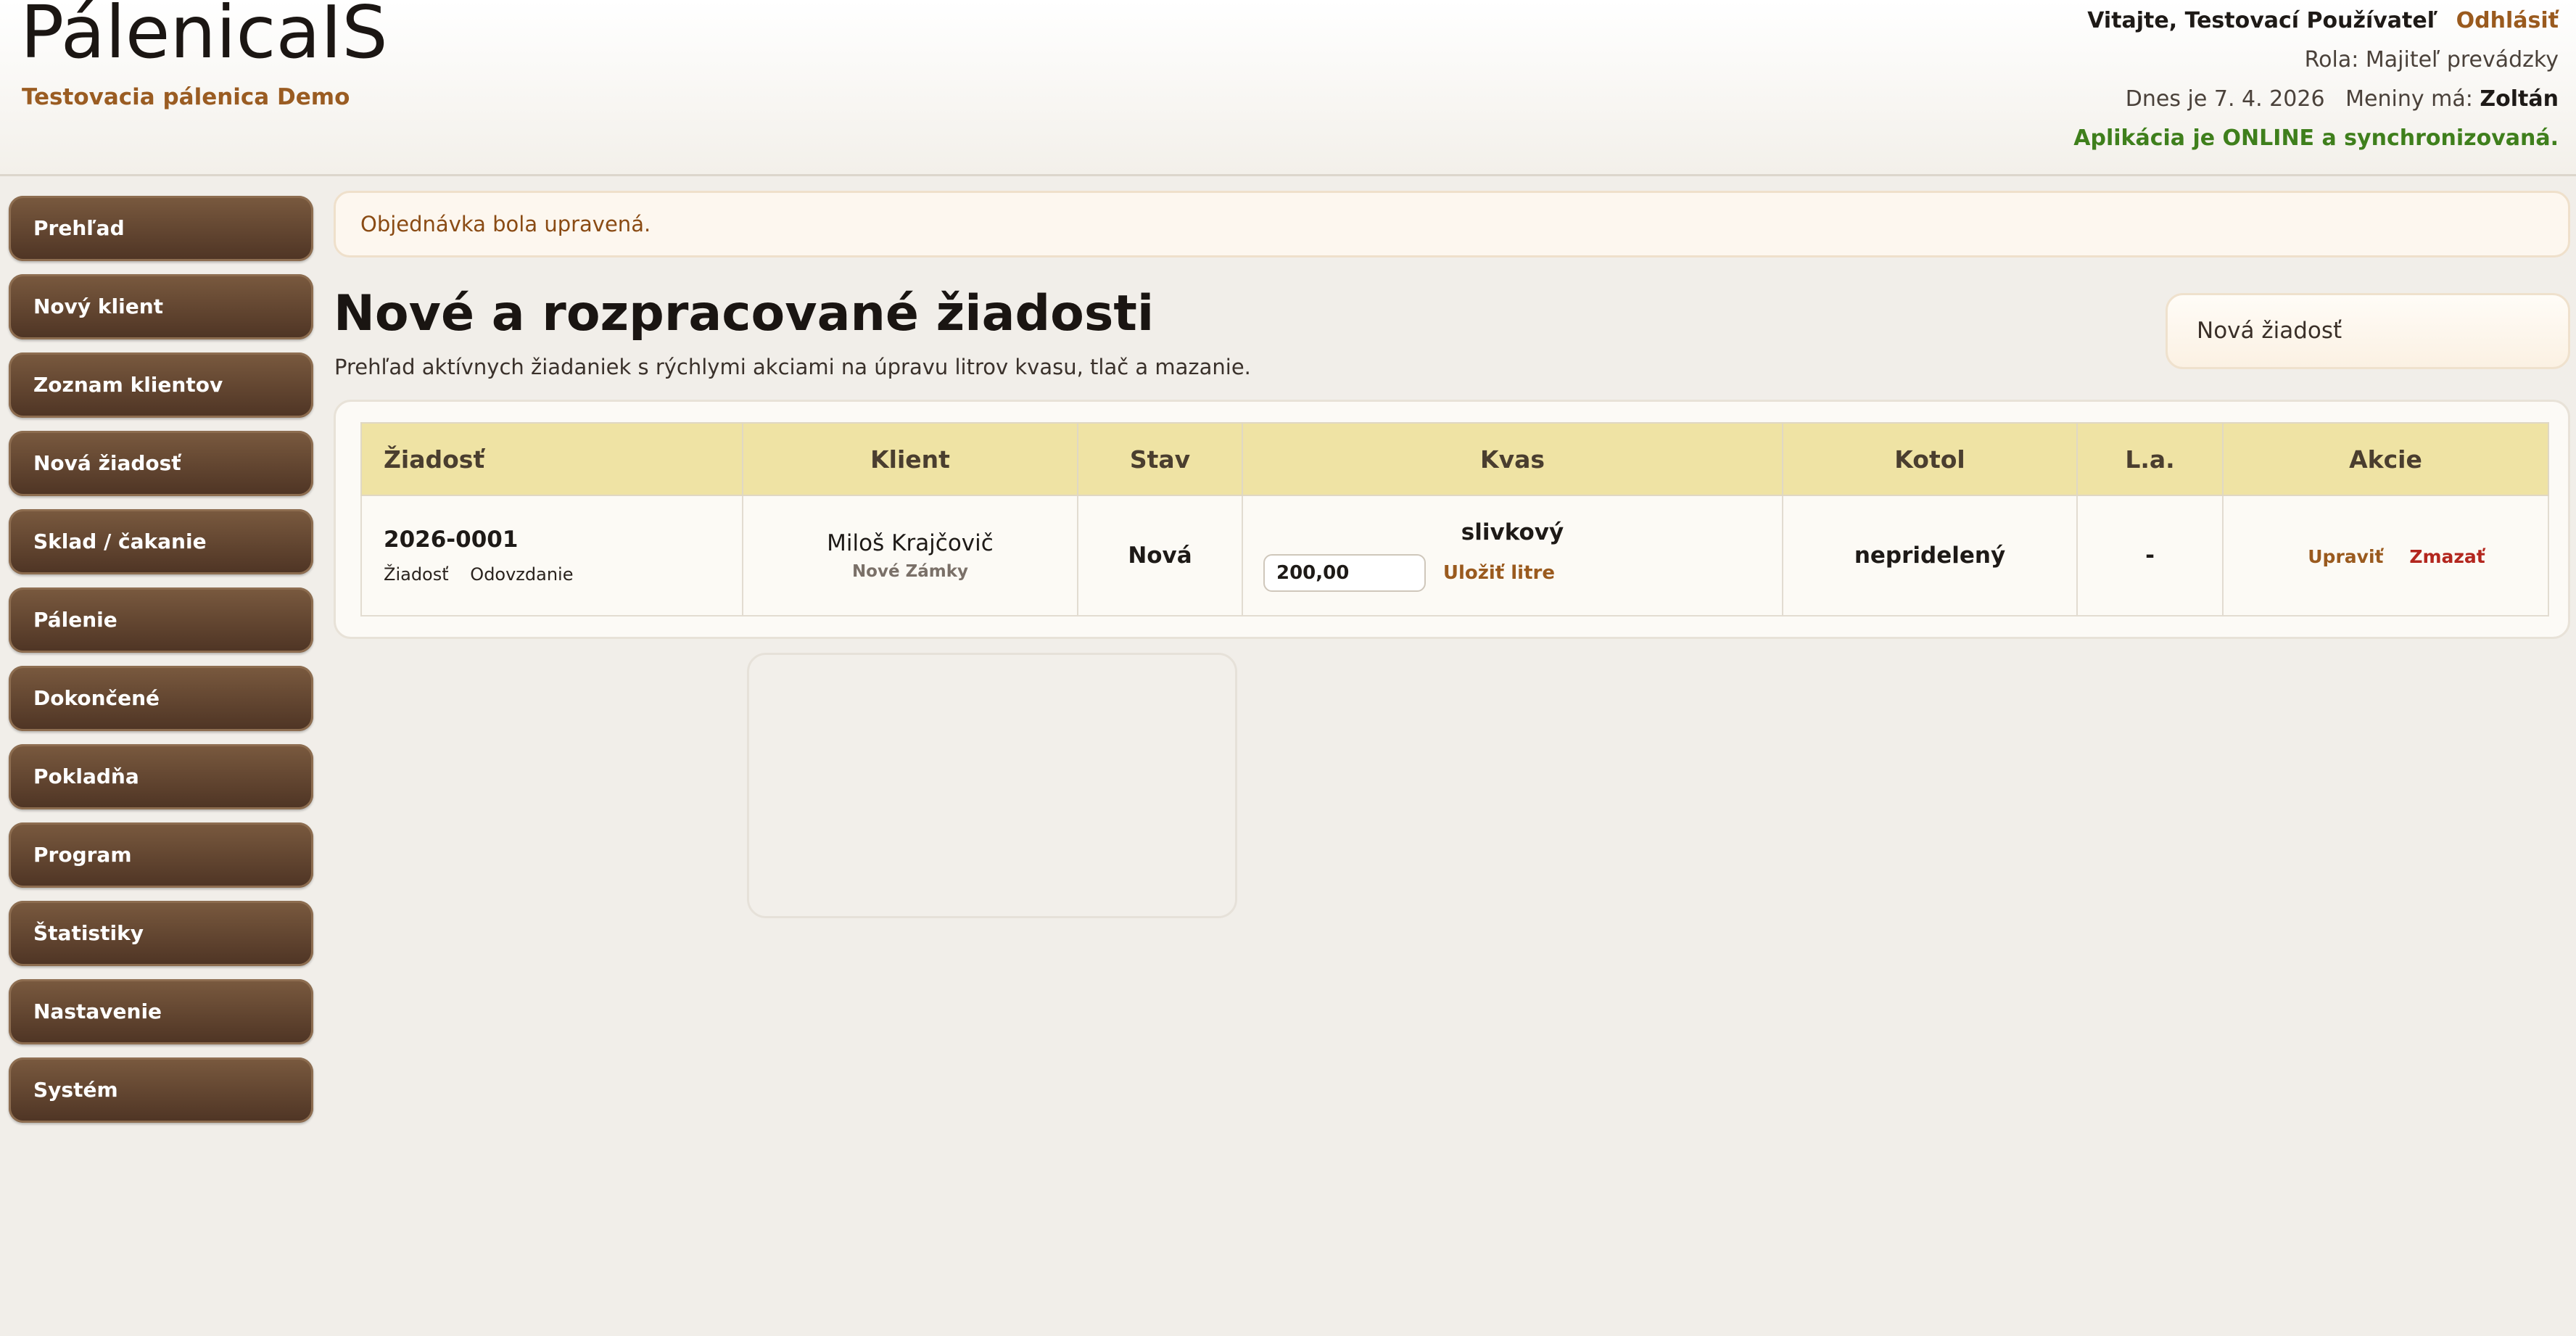  Describe the element at coordinates (161, 228) in the screenshot. I see `sidebar-item-prehlad: Prehľad` at that location.